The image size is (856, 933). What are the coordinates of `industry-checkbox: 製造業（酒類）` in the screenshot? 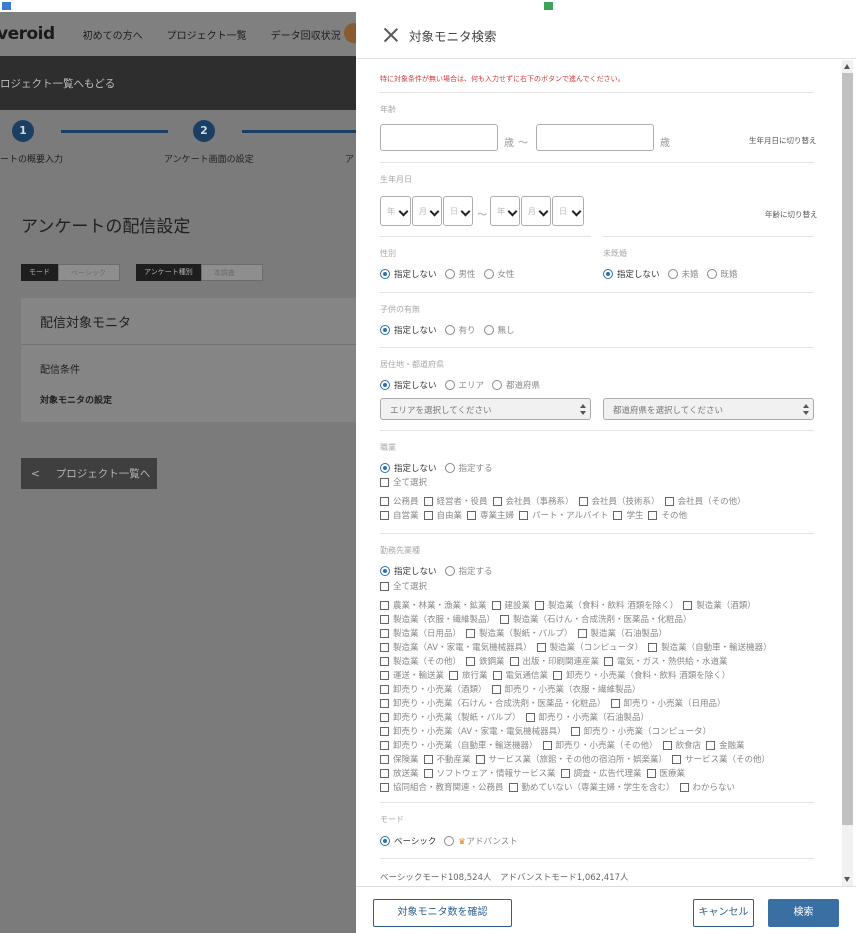 It's located at (719, 605).